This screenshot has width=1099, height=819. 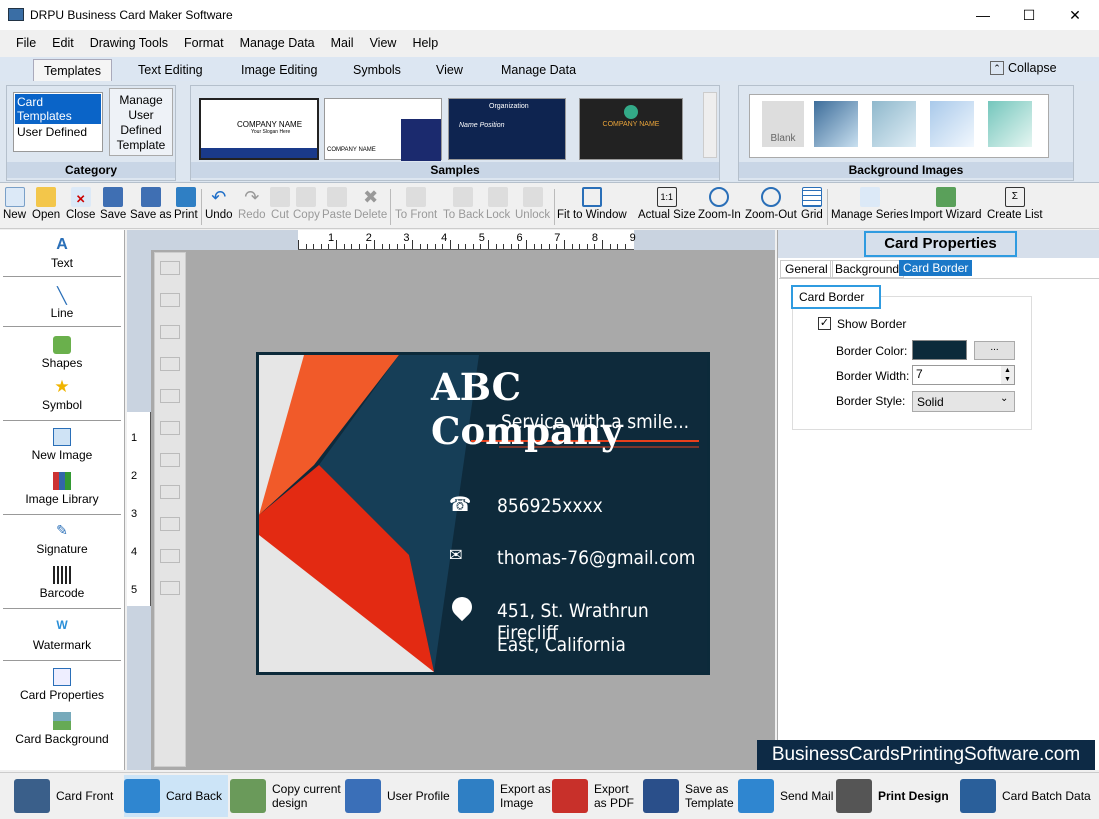 I want to click on close-button: ✕, so click(x=1075, y=15).